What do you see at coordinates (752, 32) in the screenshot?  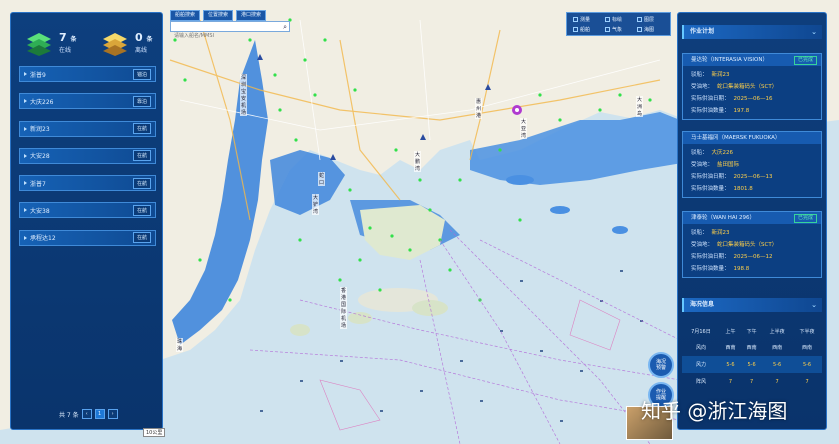 I see `work-plan-header: 作业计划 ⌄` at bounding box center [752, 32].